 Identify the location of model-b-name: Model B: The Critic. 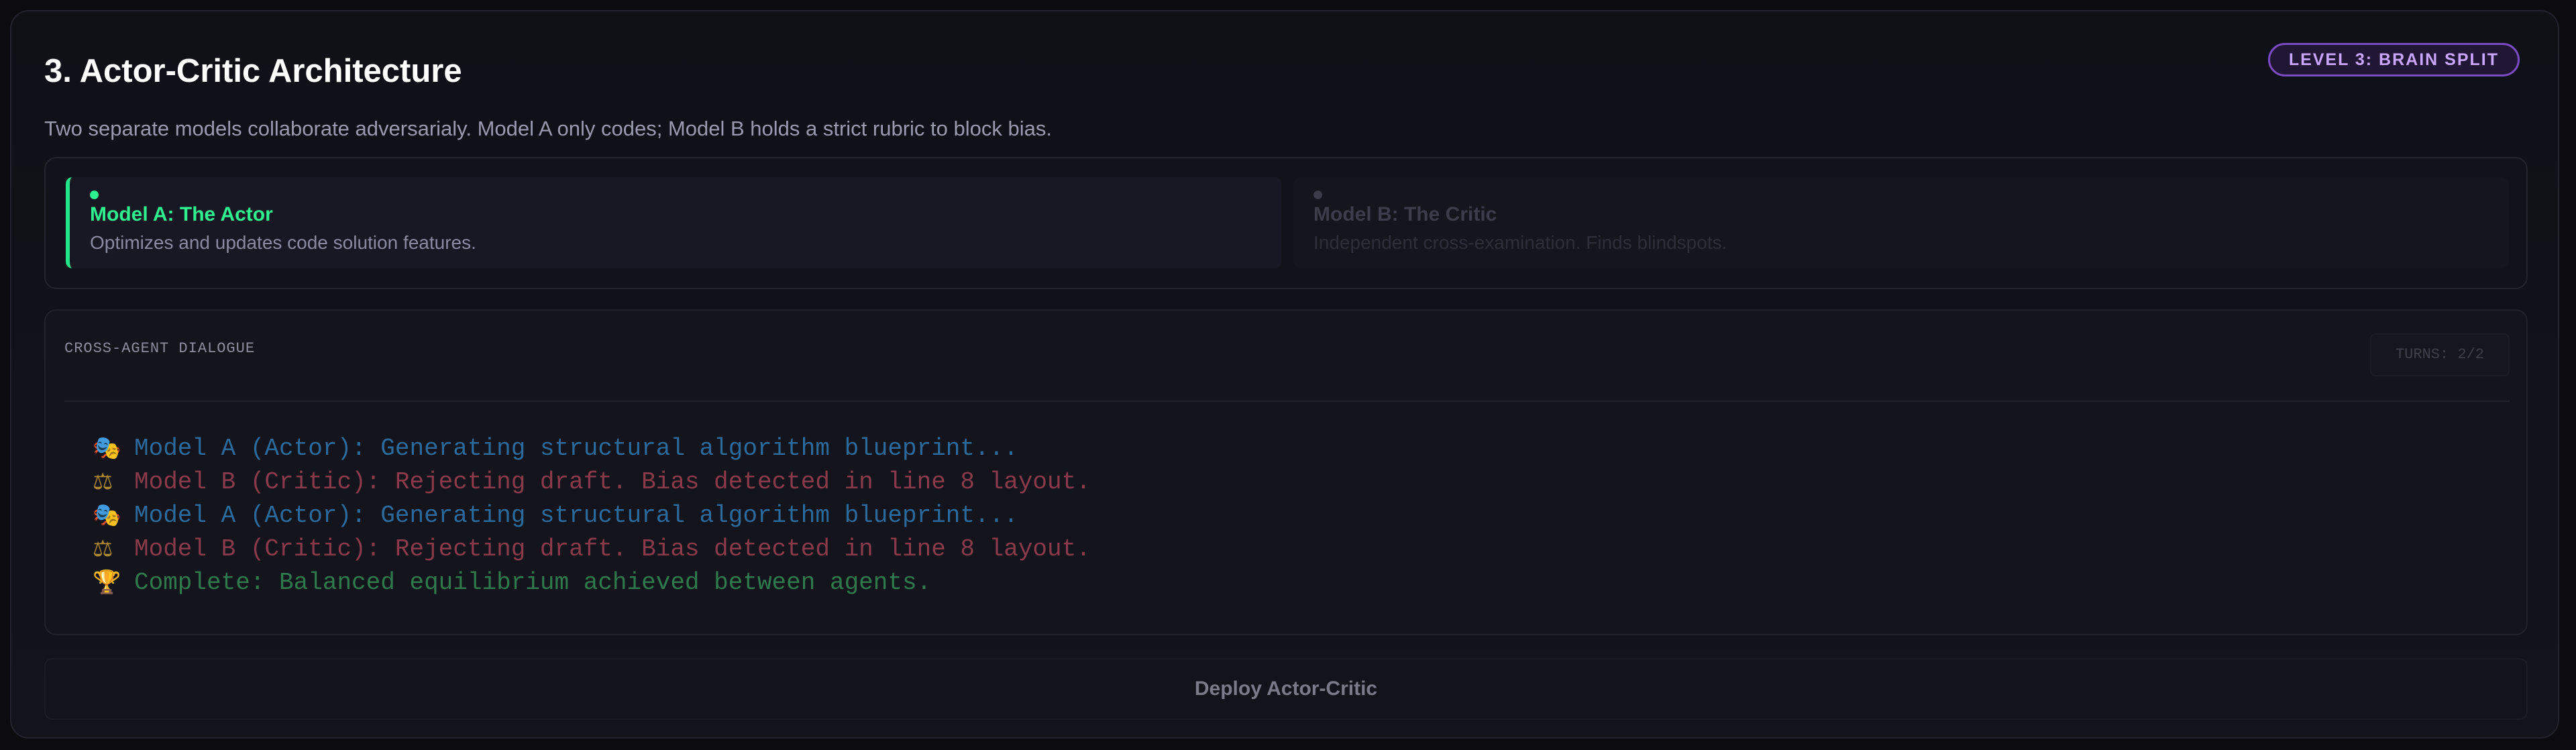
(1405, 214).